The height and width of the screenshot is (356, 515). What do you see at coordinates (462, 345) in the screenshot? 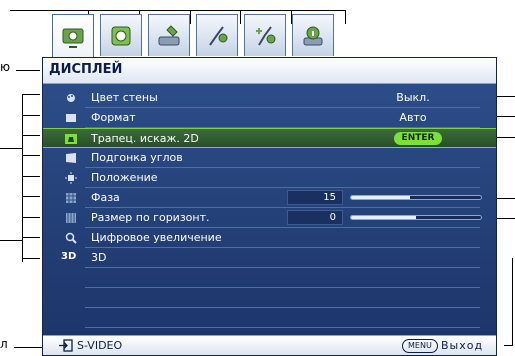
I see `exit-label: Выход` at bounding box center [462, 345].